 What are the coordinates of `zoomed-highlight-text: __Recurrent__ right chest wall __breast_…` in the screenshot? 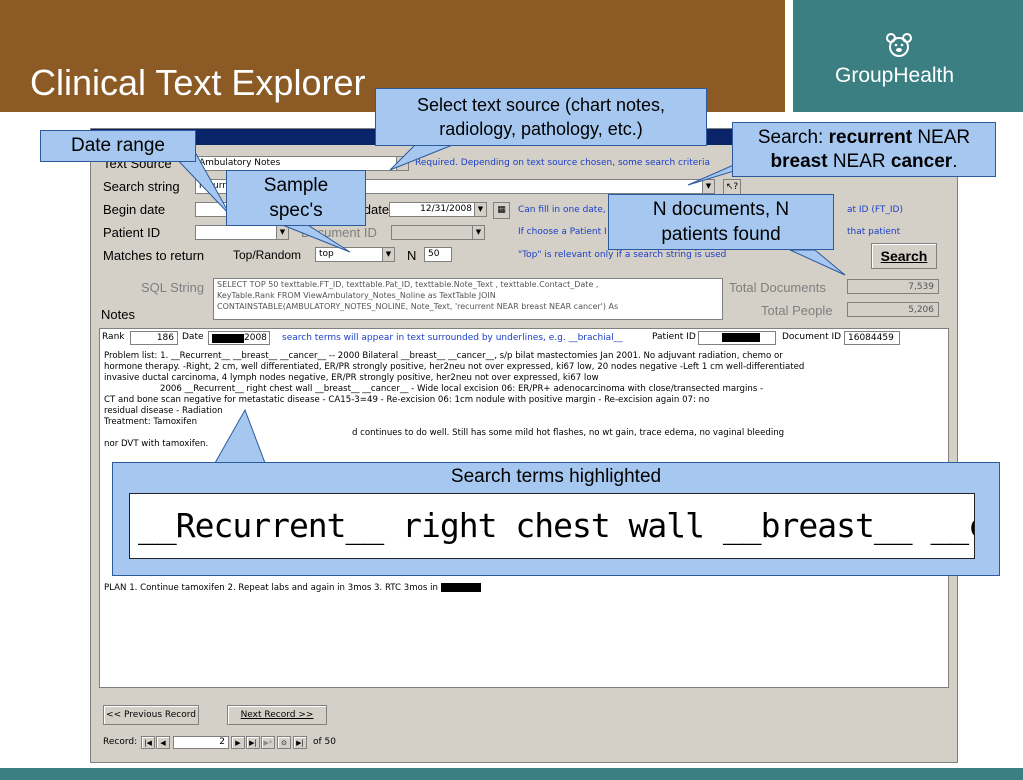 It's located at (556, 525).